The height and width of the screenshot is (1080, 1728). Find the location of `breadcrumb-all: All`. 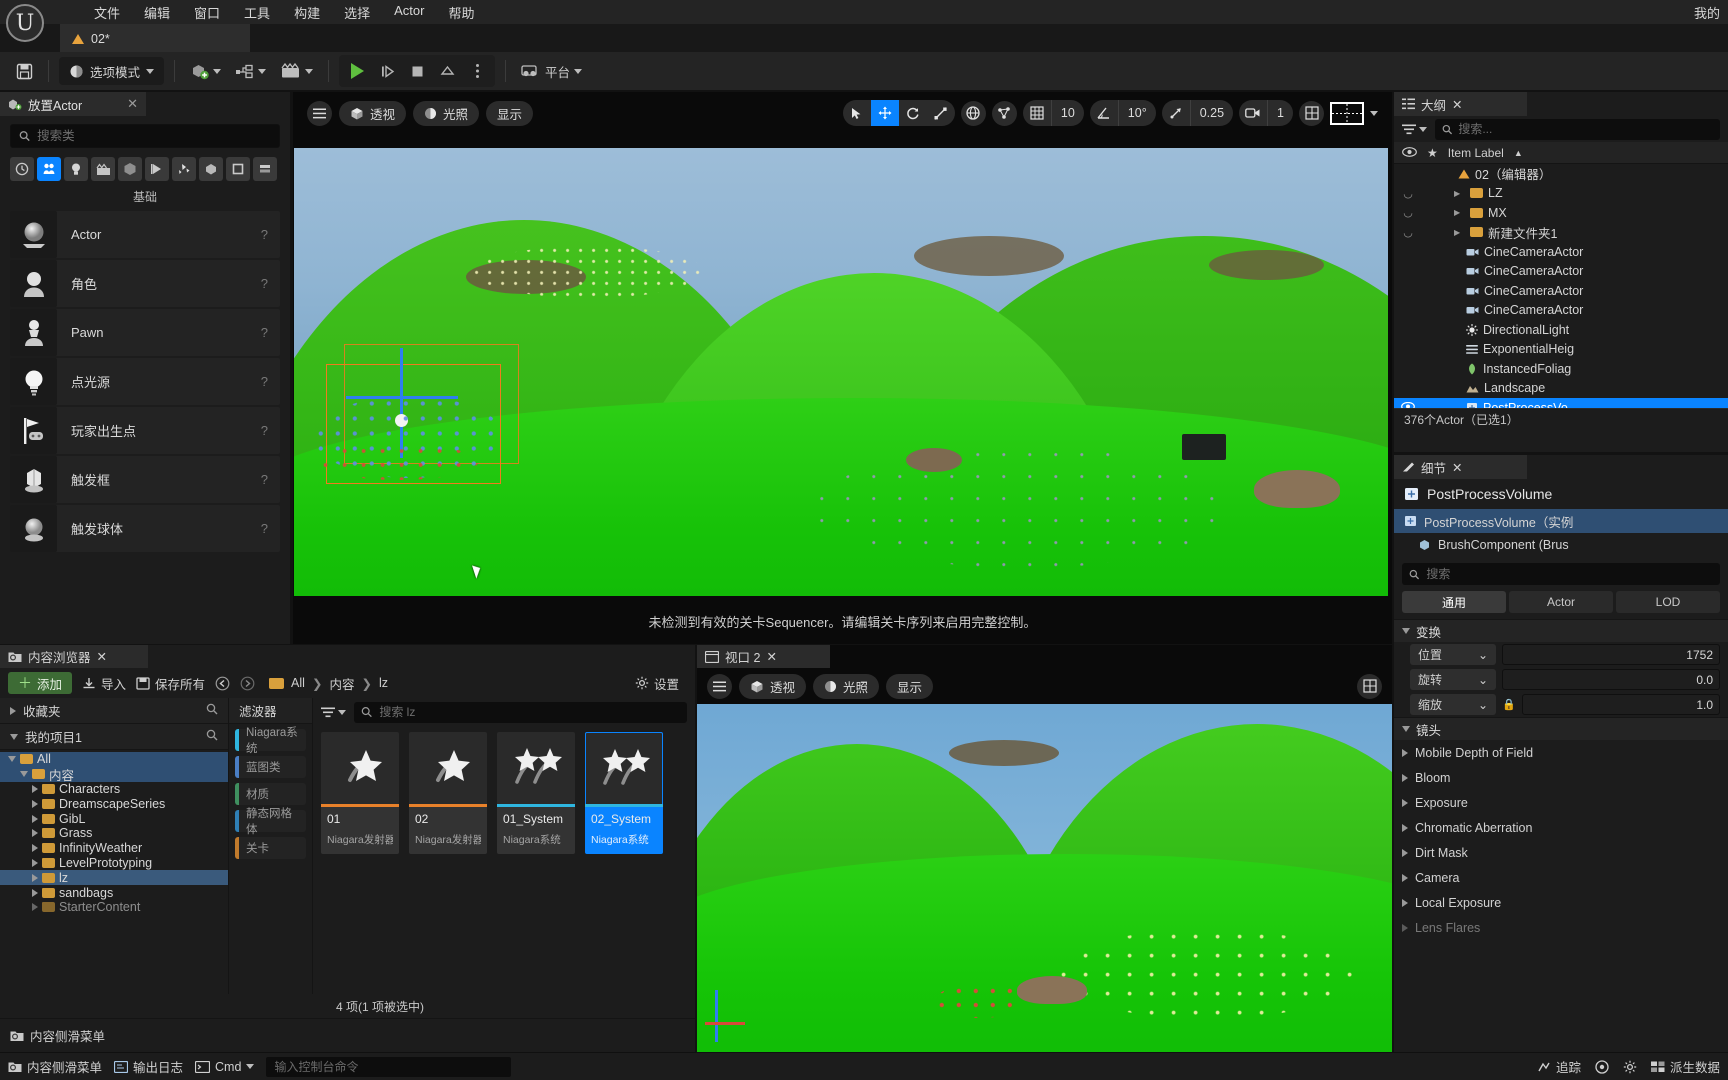

breadcrumb-all: All is located at coordinates (298, 683).